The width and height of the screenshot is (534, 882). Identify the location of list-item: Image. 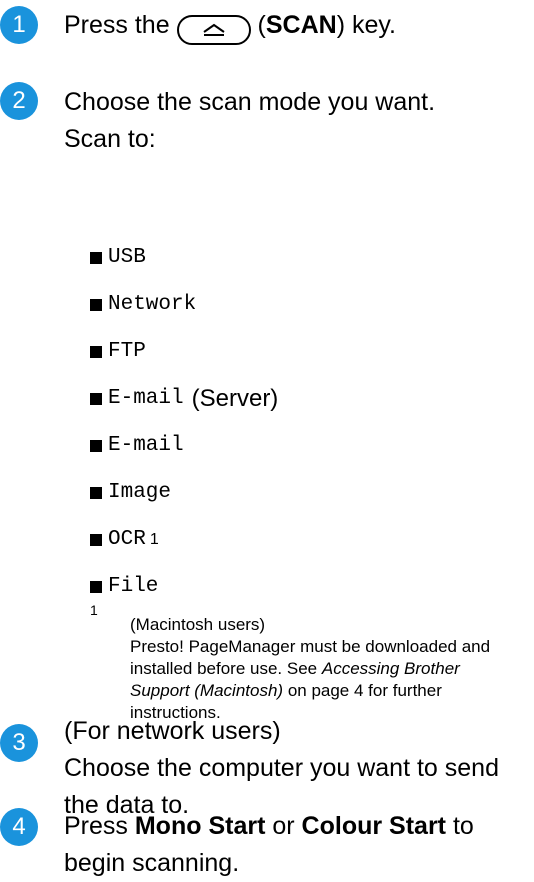
(184, 492).